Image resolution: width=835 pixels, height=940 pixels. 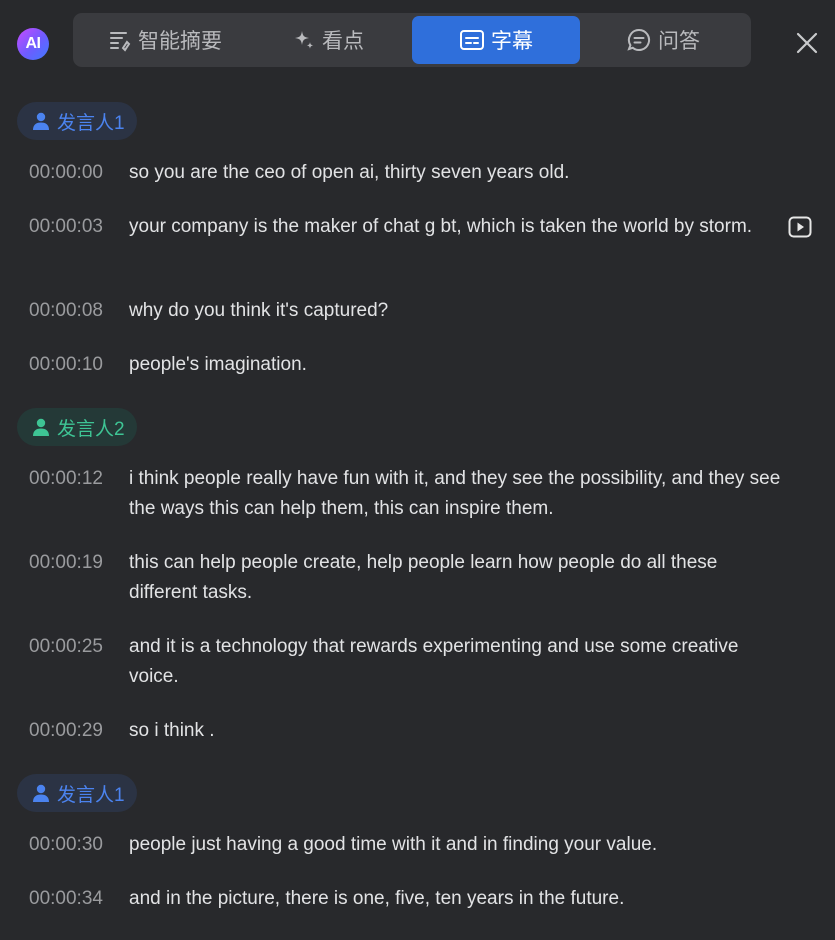 What do you see at coordinates (512, 41) in the screenshot?
I see `tab-subtitles-label: 字幕` at bounding box center [512, 41].